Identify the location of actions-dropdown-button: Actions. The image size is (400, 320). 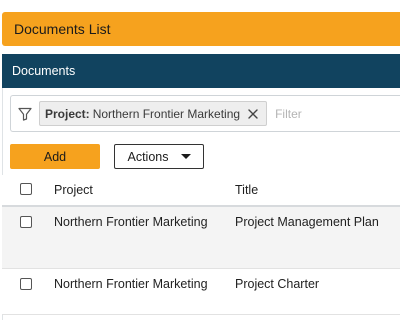
(159, 156).